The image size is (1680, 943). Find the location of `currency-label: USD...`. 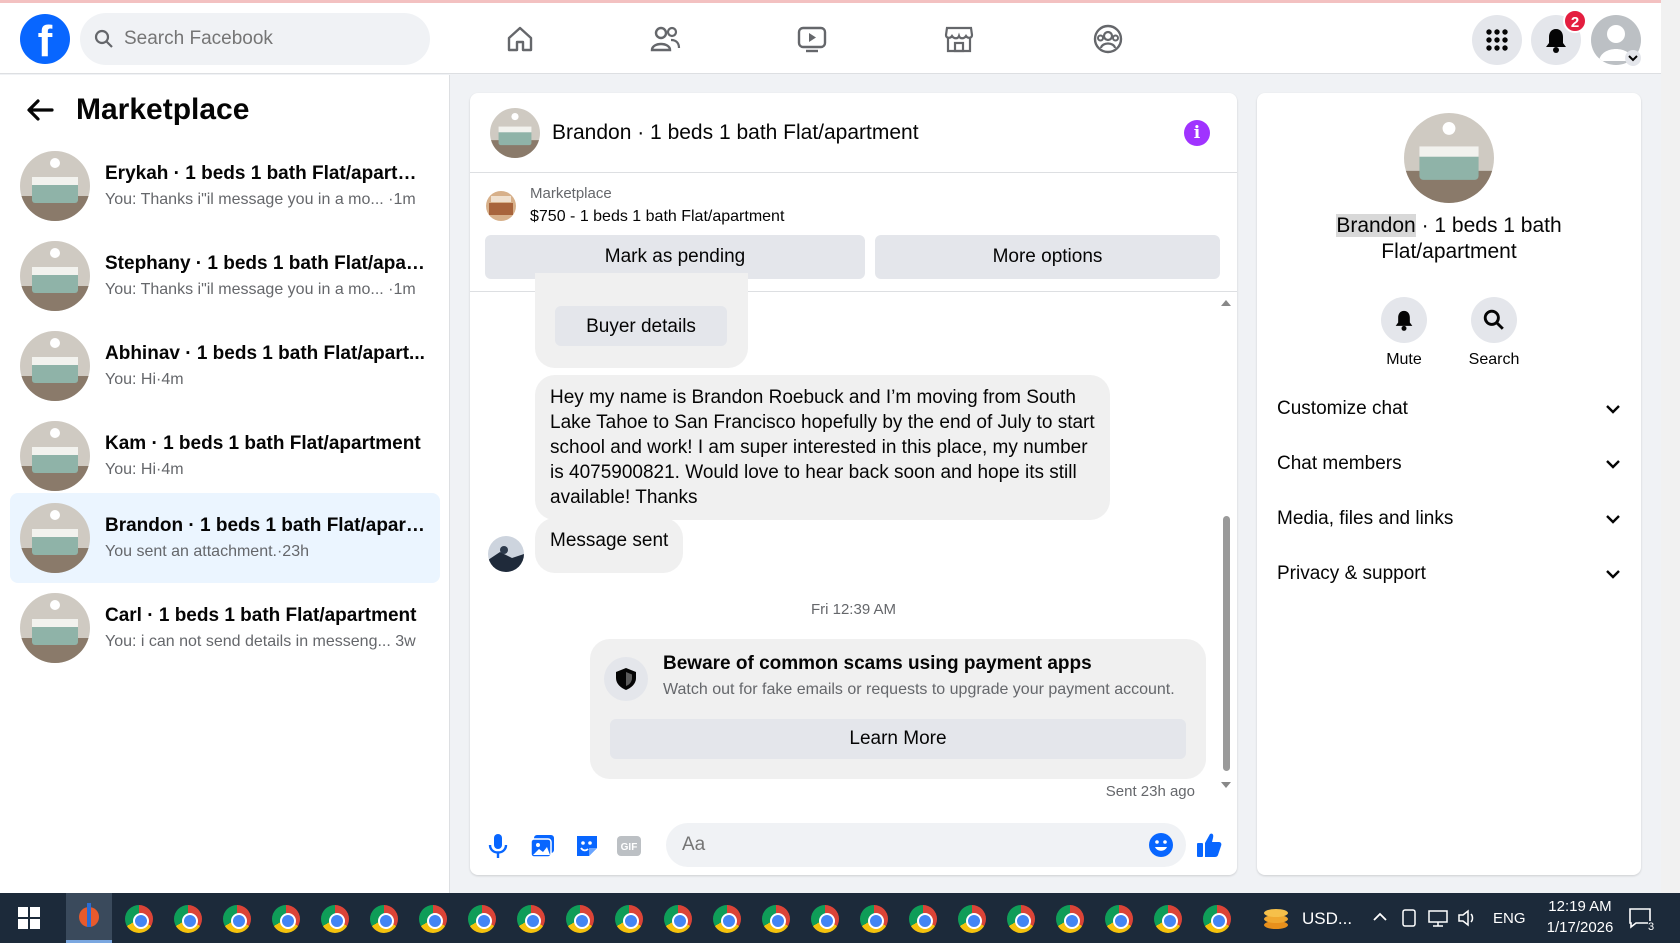

currency-label: USD... is located at coordinates (1327, 919).